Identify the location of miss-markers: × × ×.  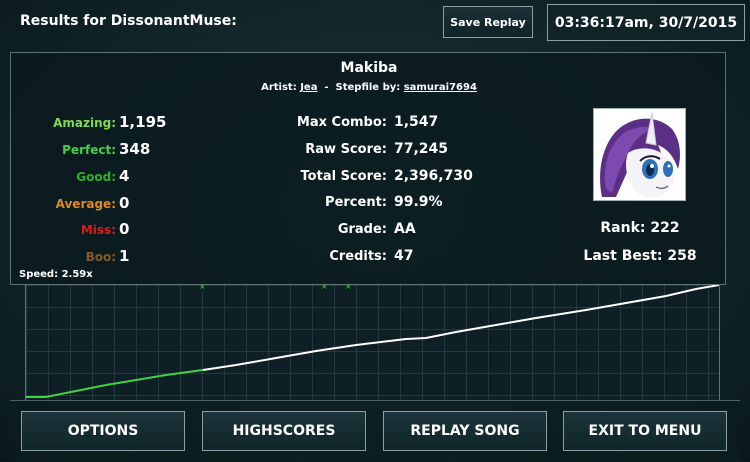
(275, 288).